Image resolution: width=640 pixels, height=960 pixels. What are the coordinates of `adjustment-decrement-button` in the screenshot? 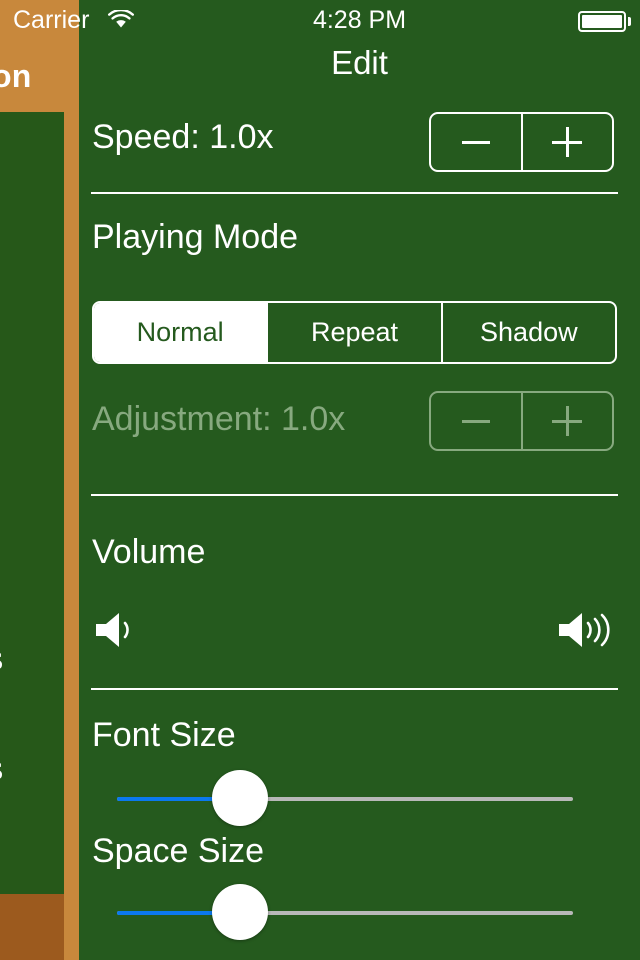 It's located at (476, 421).